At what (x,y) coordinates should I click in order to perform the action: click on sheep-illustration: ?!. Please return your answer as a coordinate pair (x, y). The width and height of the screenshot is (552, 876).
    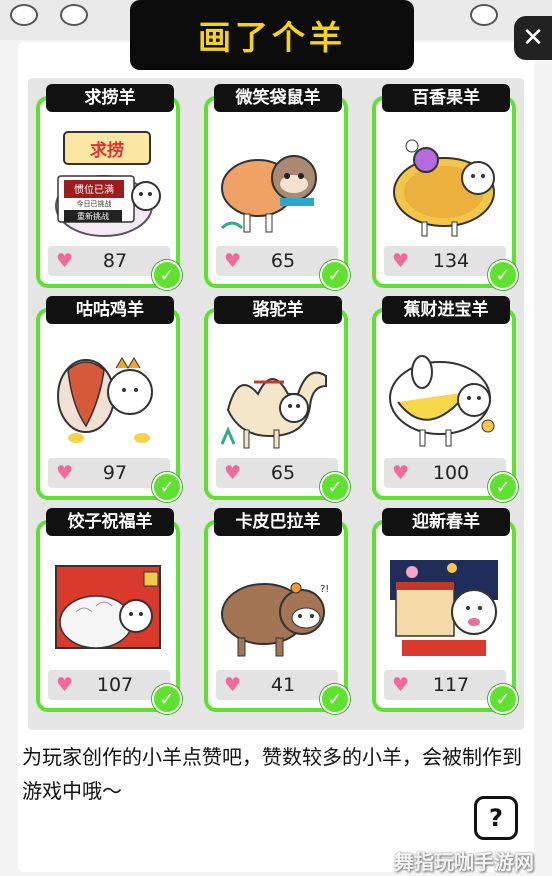
    Looking at the image, I should click on (276, 605).